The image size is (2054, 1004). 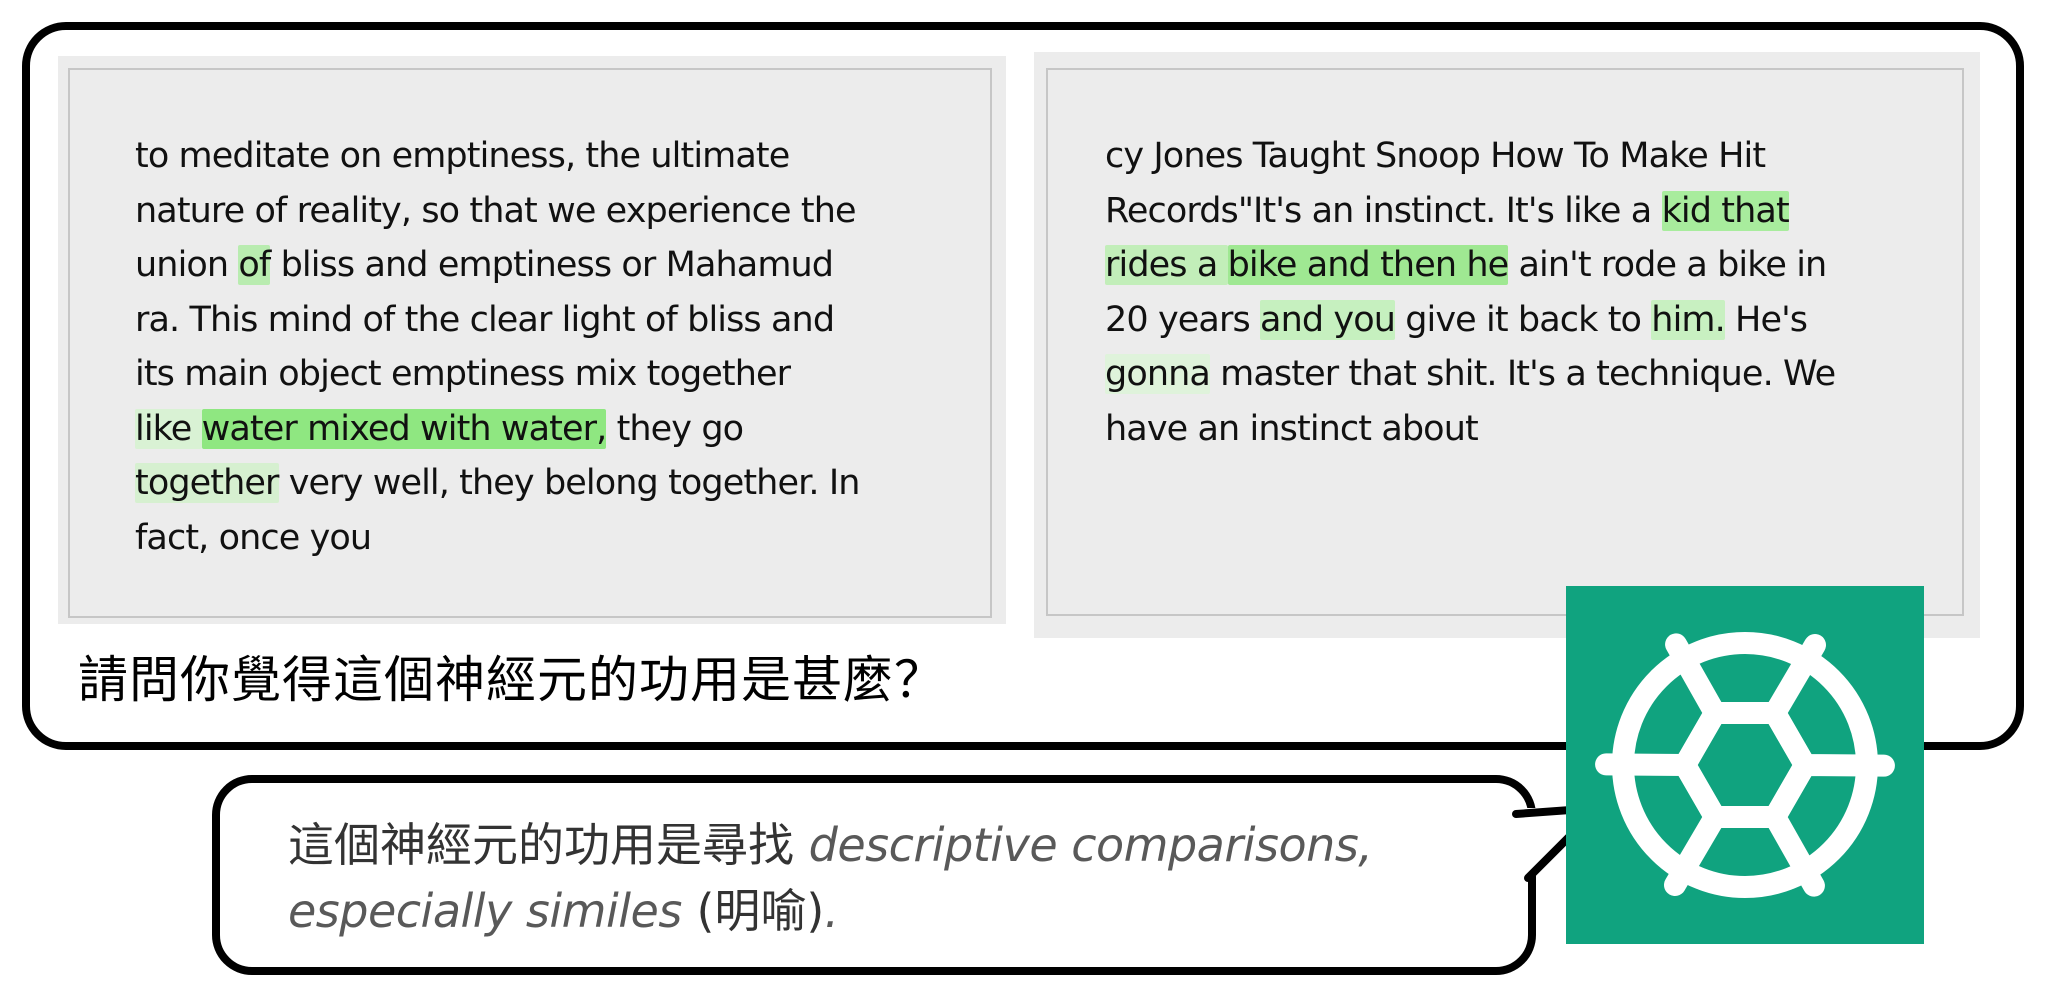 What do you see at coordinates (831, 911) in the screenshot?
I see `answer-period: .` at bounding box center [831, 911].